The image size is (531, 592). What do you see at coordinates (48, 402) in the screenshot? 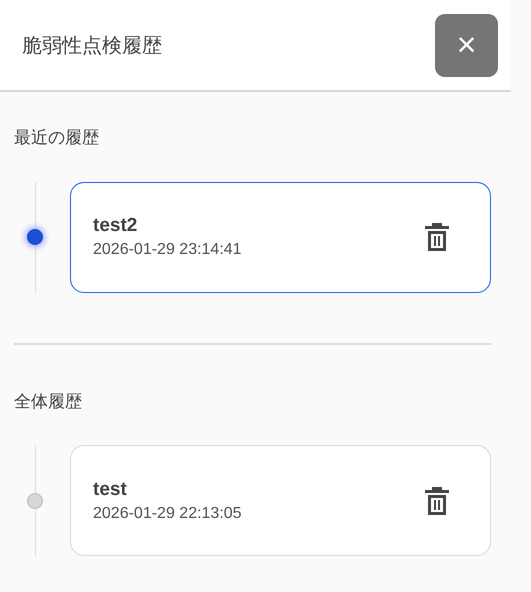
I see `section-title: 全体履歴` at bounding box center [48, 402].